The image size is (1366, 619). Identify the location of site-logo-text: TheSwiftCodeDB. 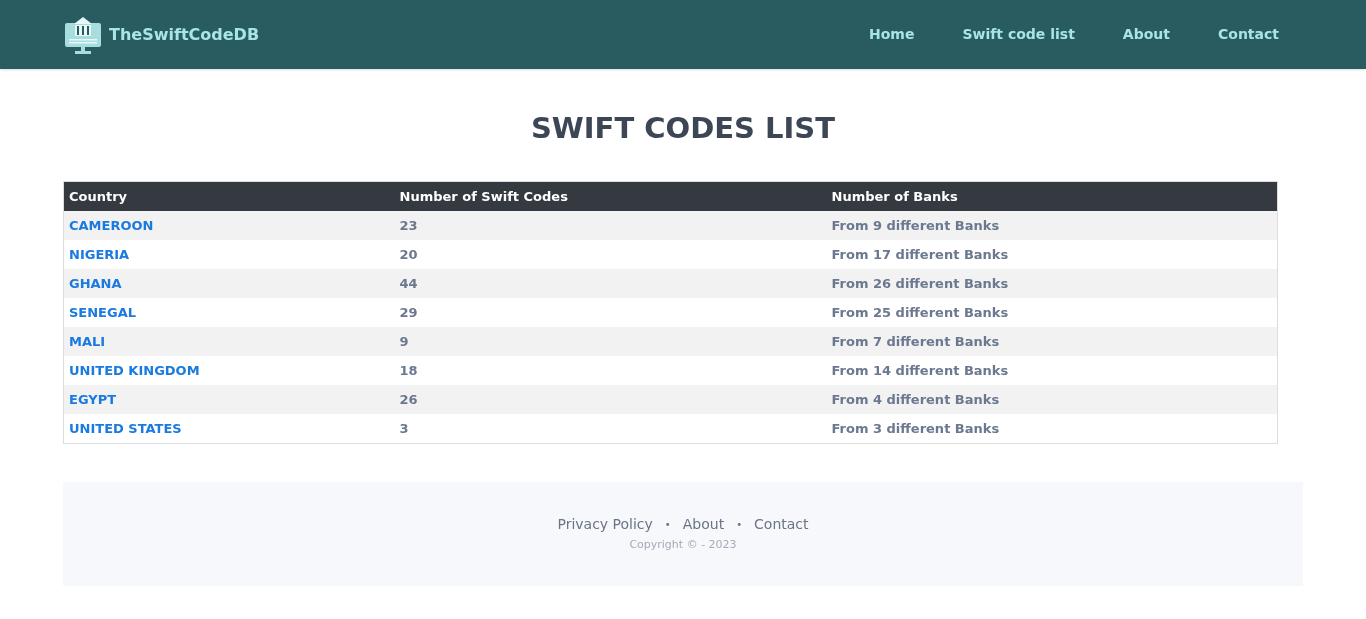
(184, 34).